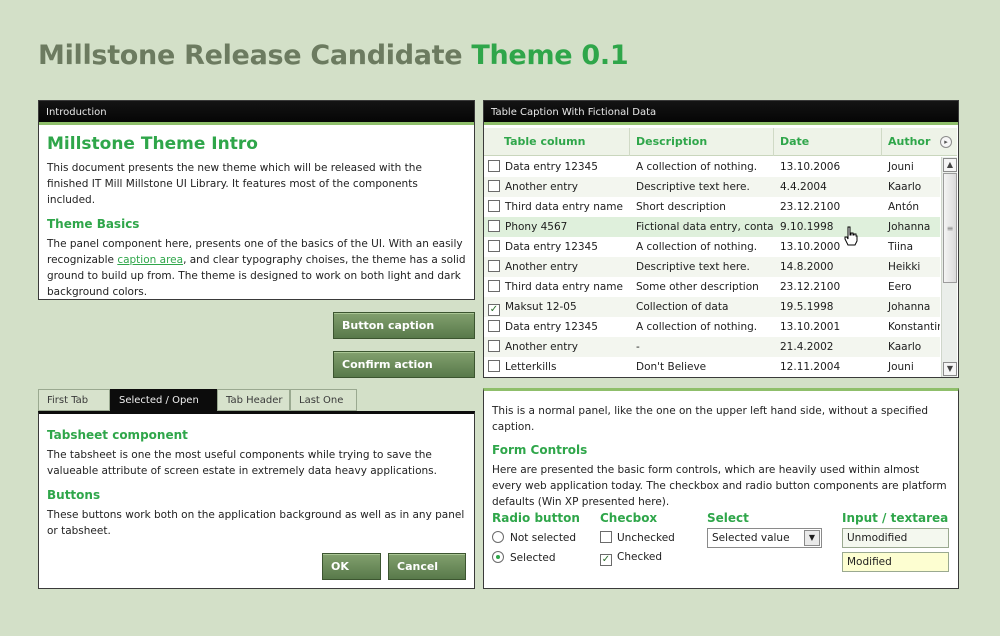 The image size is (1000, 636). I want to click on cell-description: Don't Believe, so click(702, 367).